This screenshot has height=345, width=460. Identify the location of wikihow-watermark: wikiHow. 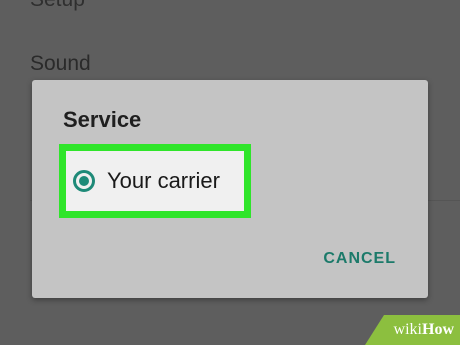
(412, 330).